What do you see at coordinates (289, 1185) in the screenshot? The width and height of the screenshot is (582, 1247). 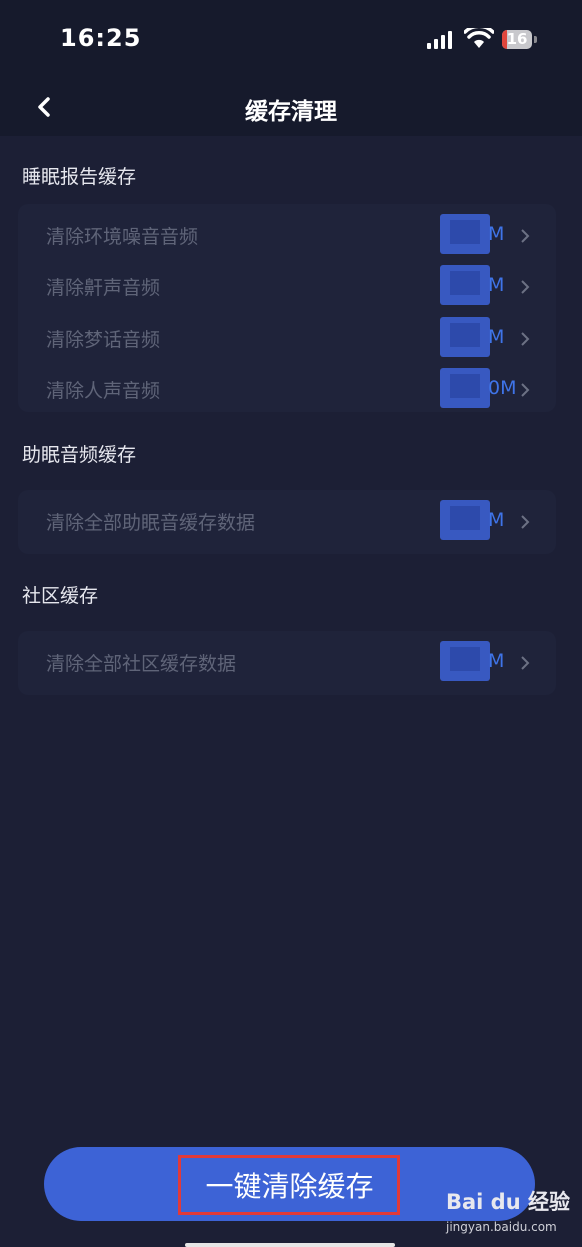 I see `highlight-annotation-box` at bounding box center [289, 1185].